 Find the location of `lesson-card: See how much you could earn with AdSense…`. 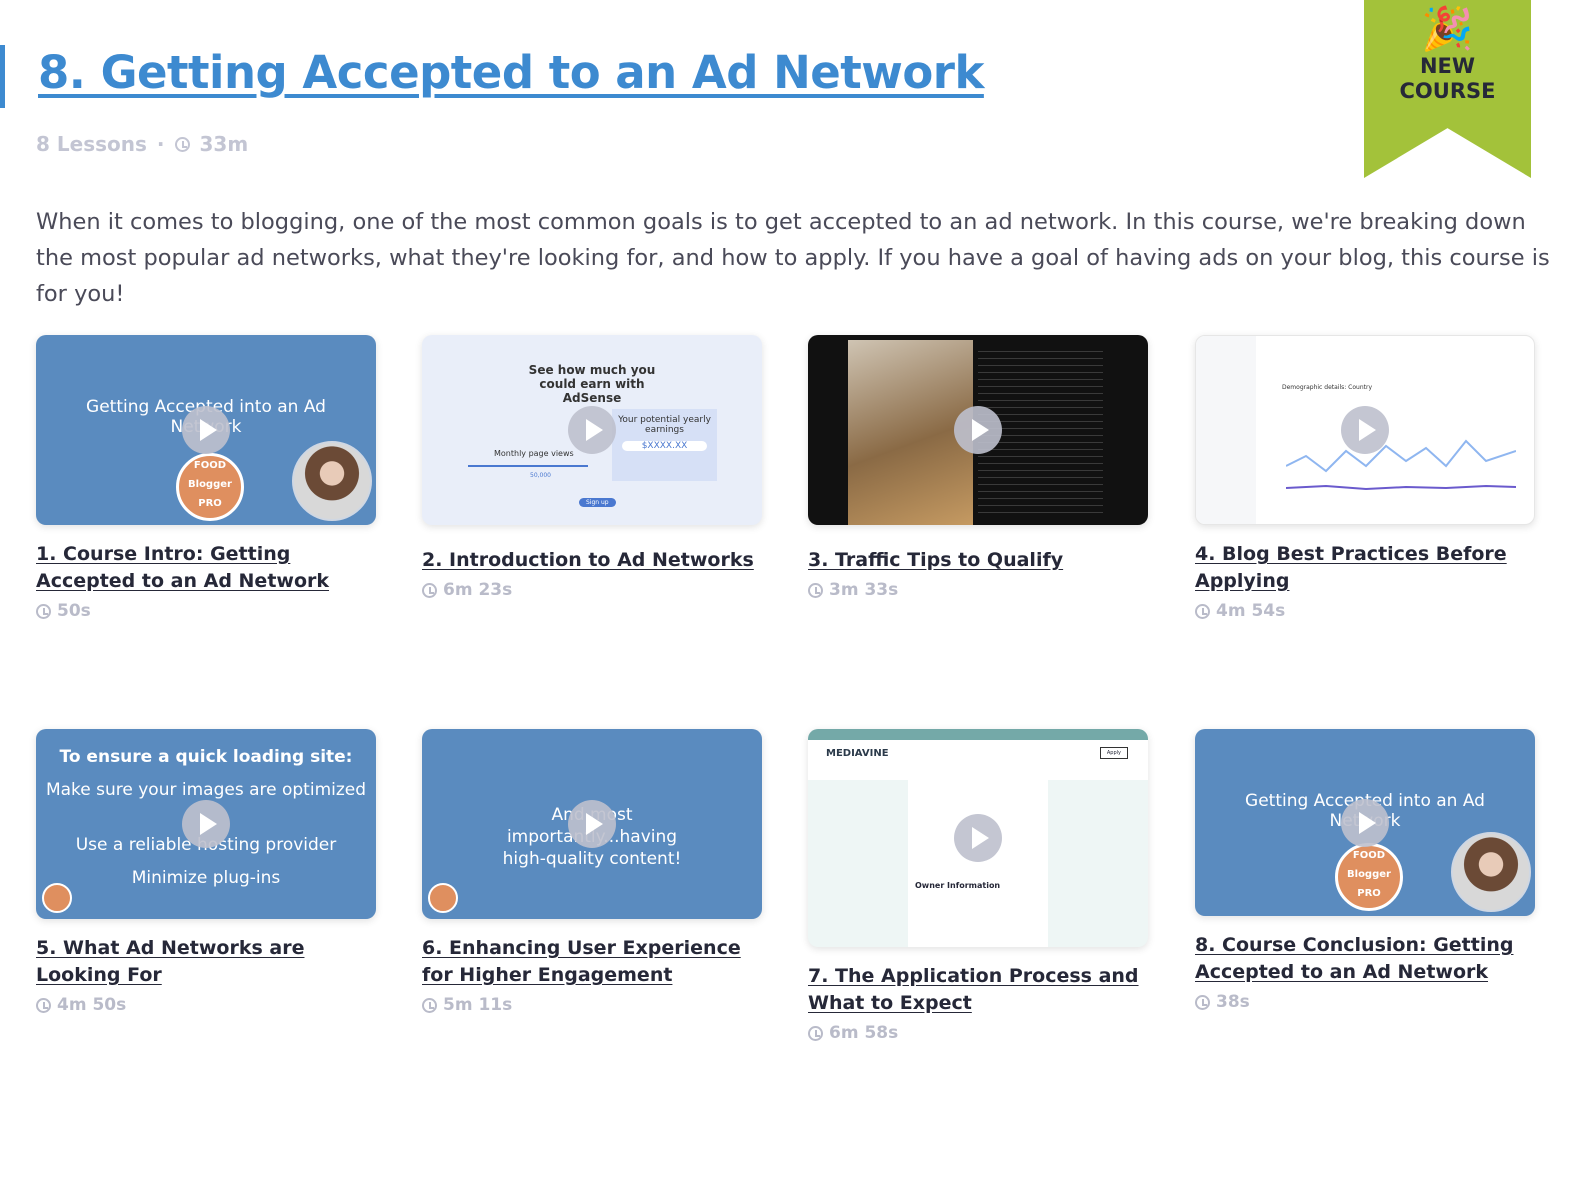

lesson-card: See how much you could earn with AdSense… is located at coordinates (592, 467).